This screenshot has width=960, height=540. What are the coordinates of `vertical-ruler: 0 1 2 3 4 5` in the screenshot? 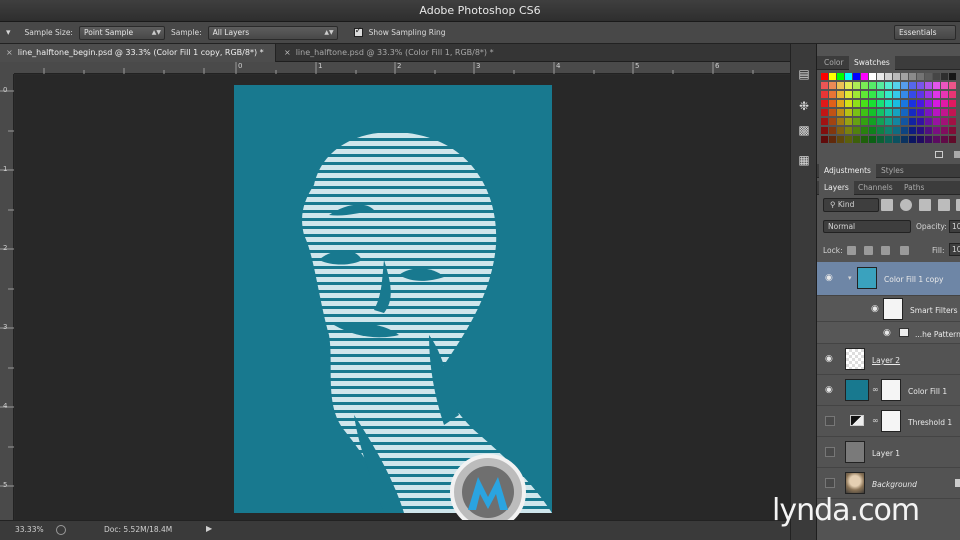 It's located at (7, 297).